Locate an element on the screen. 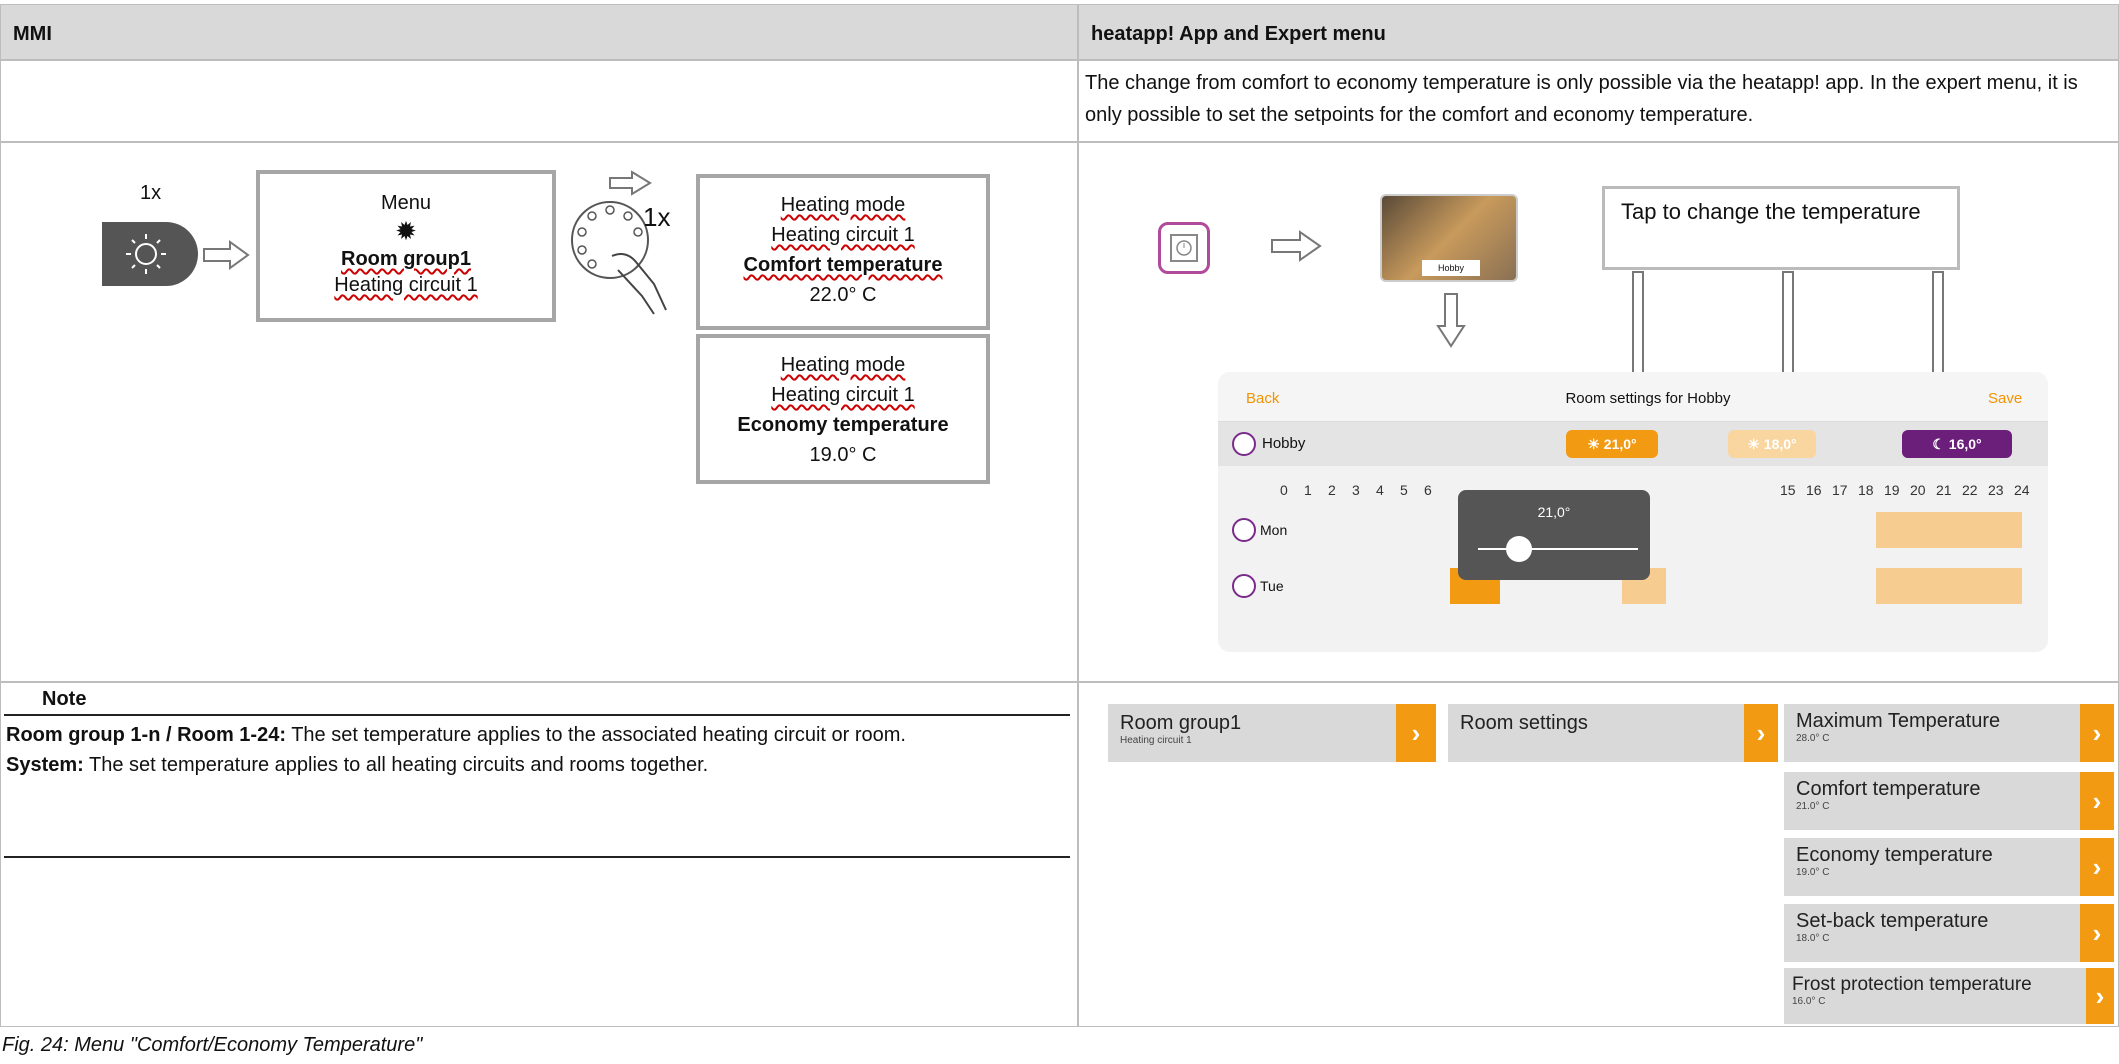 The image size is (2119, 1064). screen-title: Room settings for Hobby is located at coordinates (1648, 398).